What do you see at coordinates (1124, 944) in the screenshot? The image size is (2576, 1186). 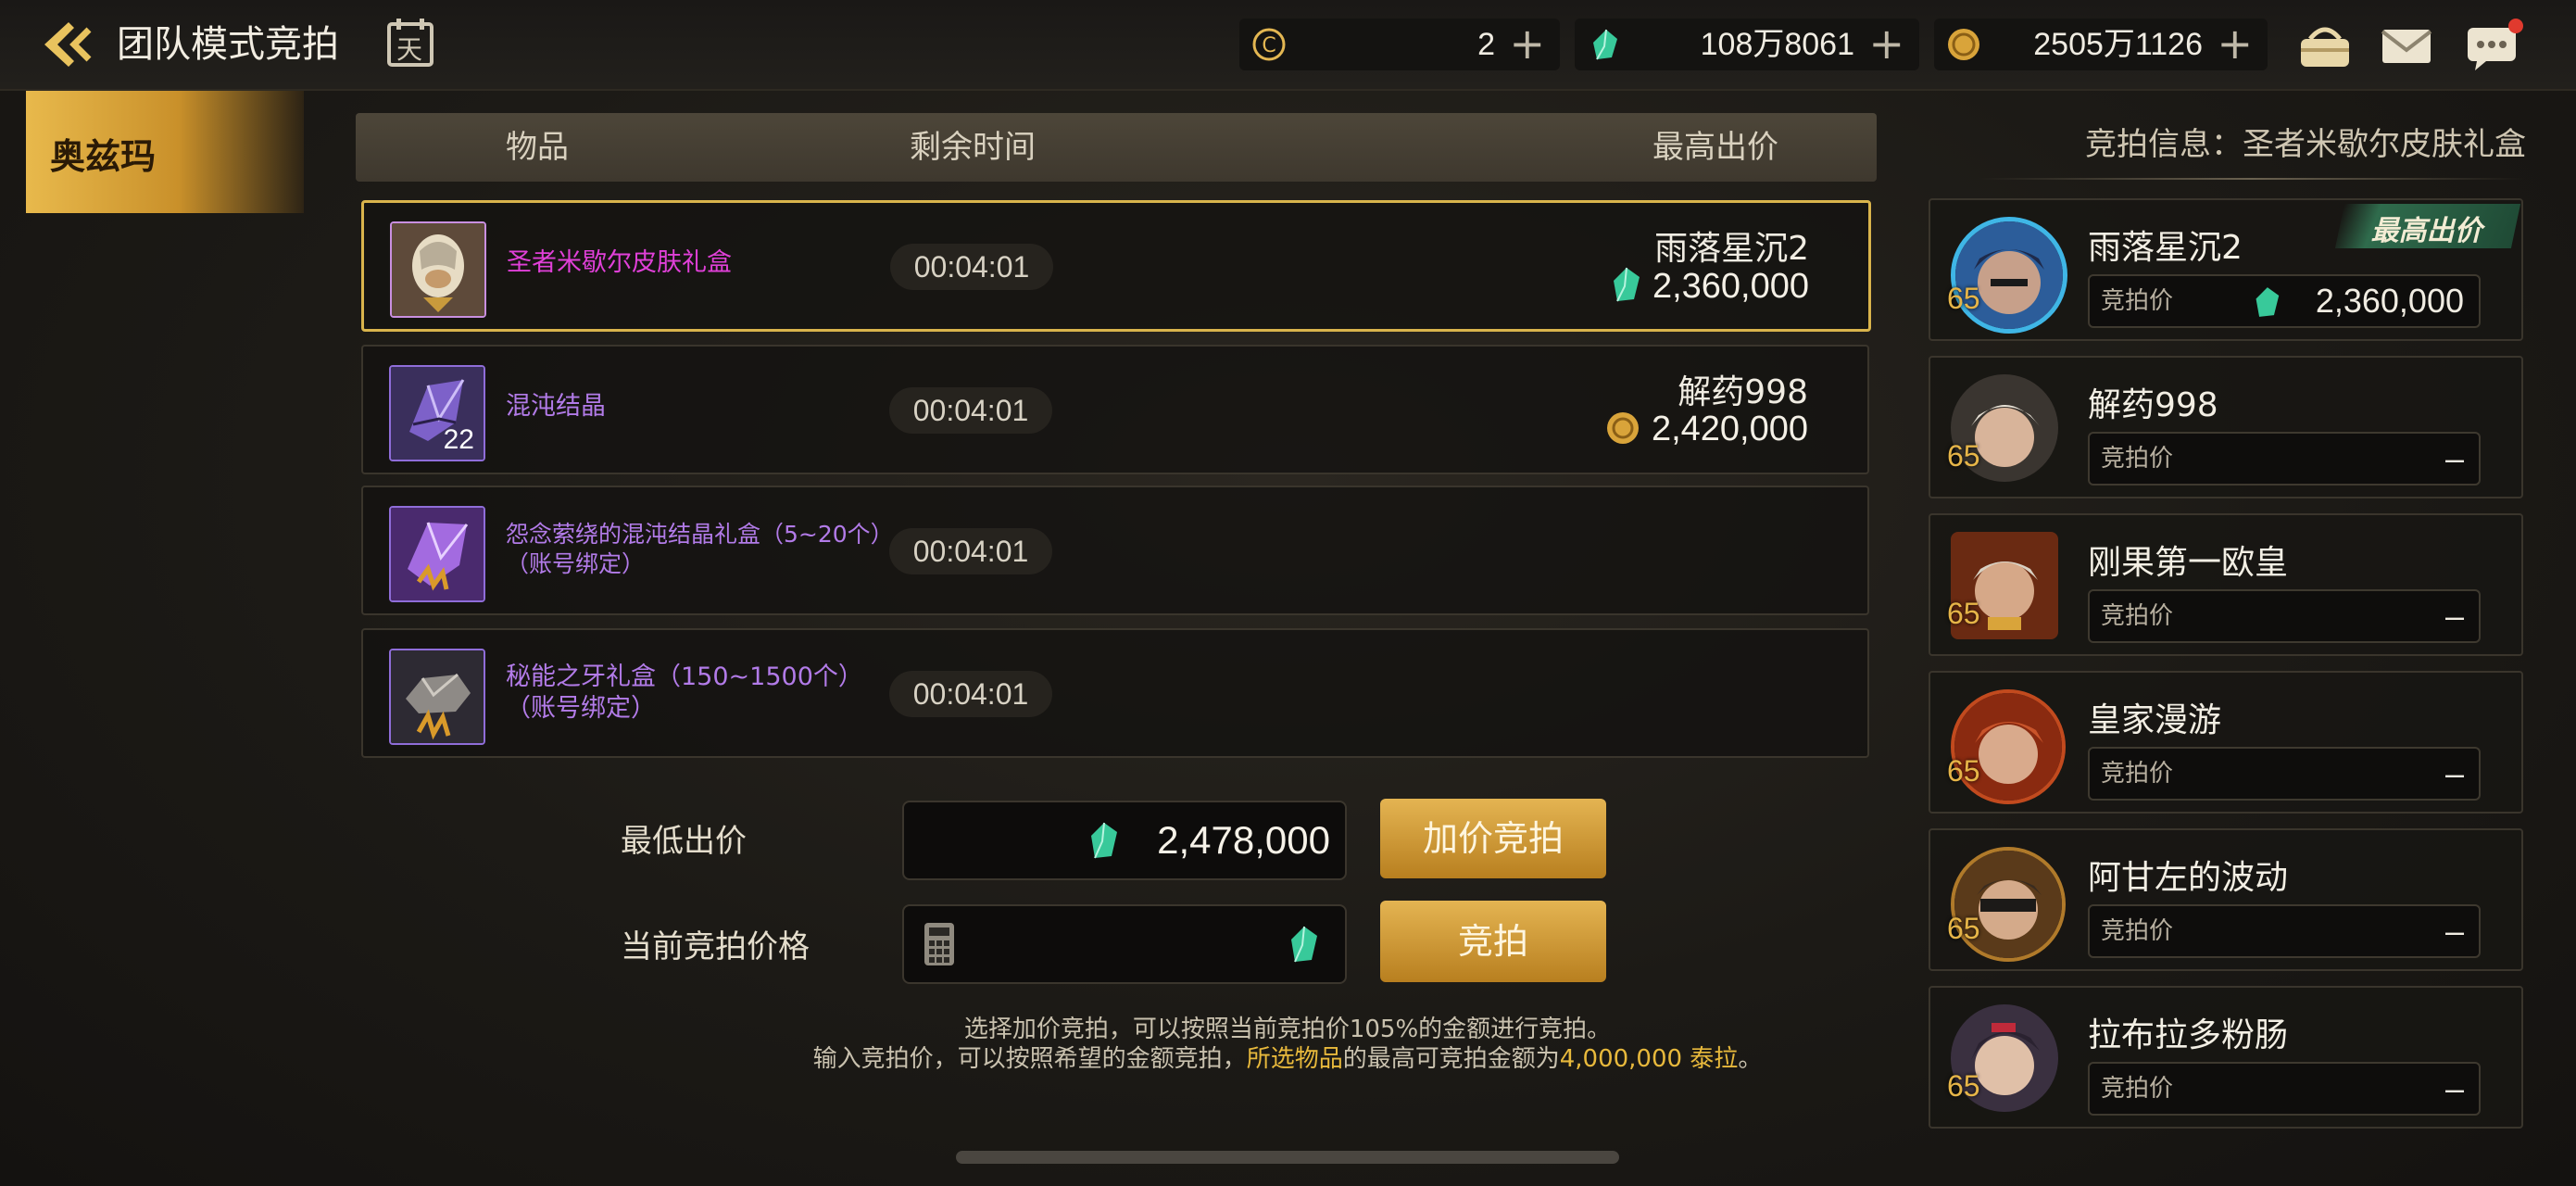 I see `current-bid-input` at bounding box center [1124, 944].